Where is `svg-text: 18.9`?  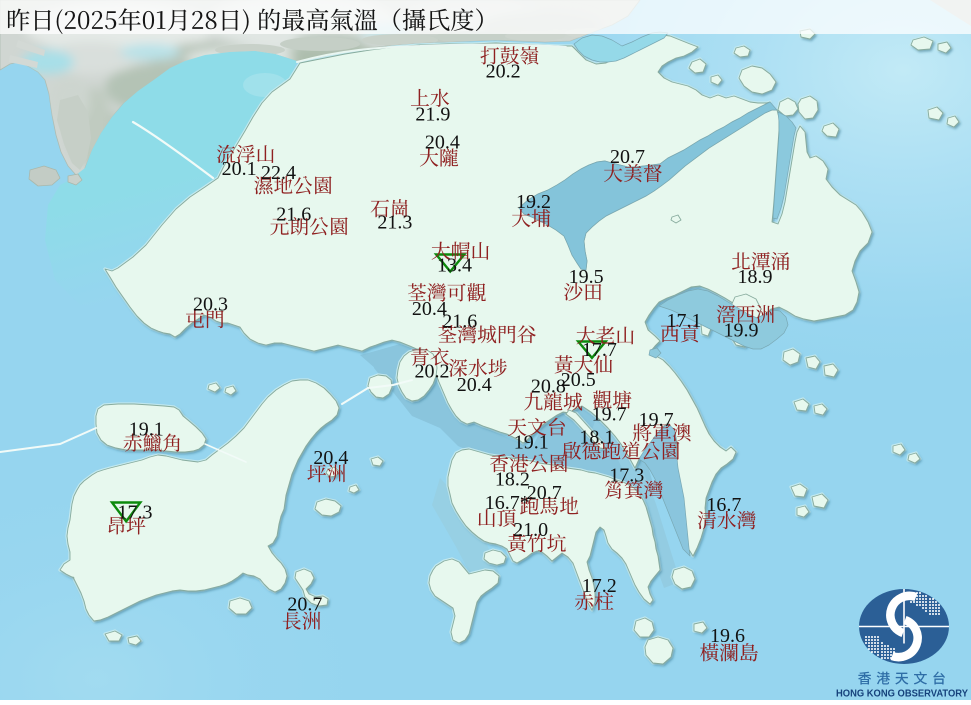 svg-text: 18.9 is located at coordinates (755, 277).